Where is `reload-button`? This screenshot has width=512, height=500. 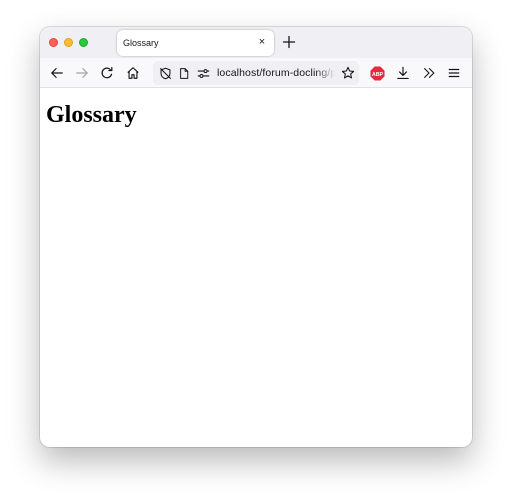
reload-button is located at coordinates (107, 73).